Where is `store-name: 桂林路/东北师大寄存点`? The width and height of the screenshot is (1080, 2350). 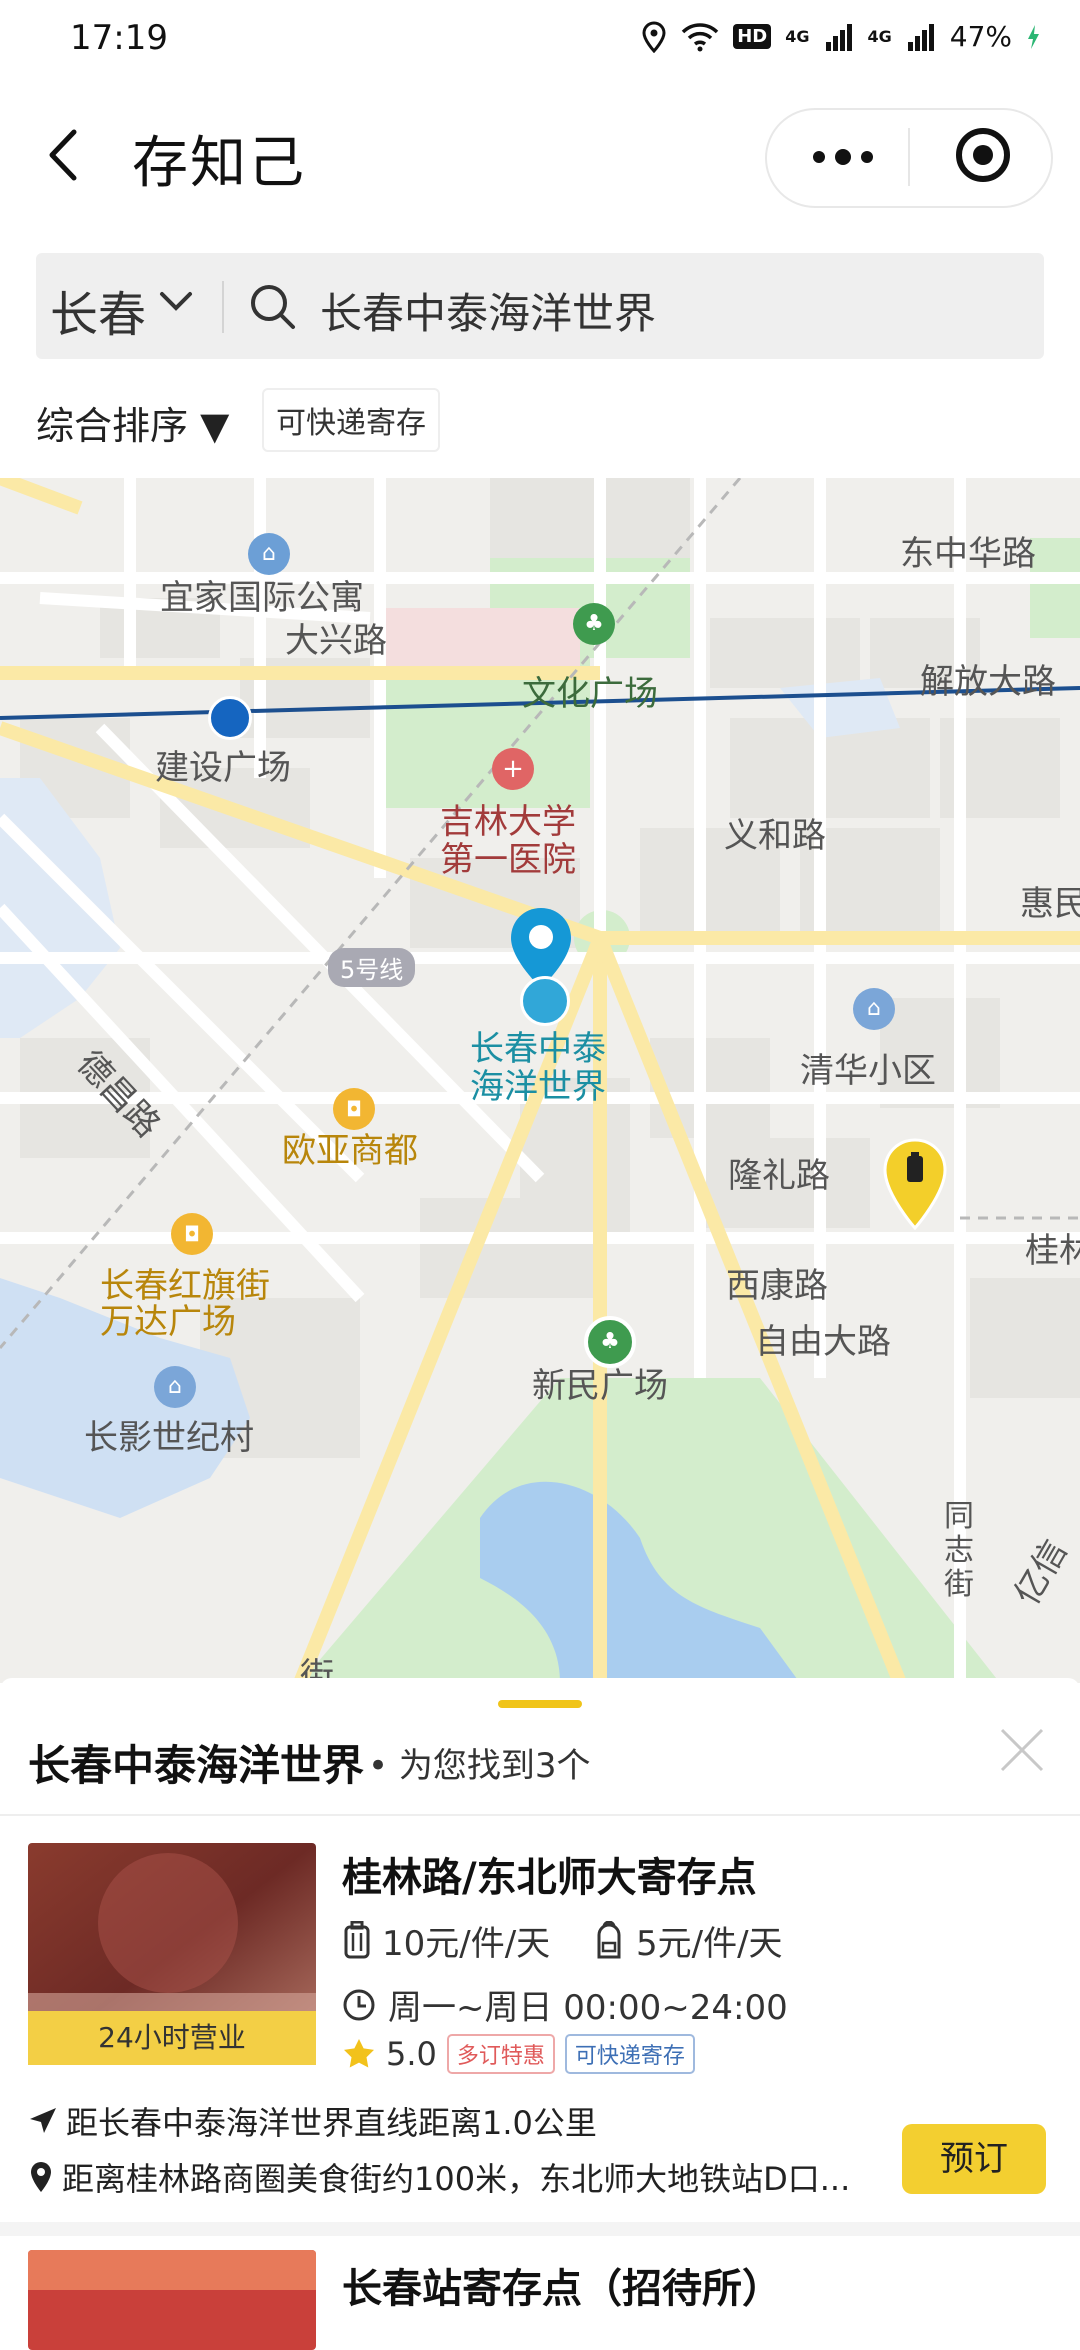 store-name: 桂林路/东北师大寄存点 is located at coordinates (549, 1874).